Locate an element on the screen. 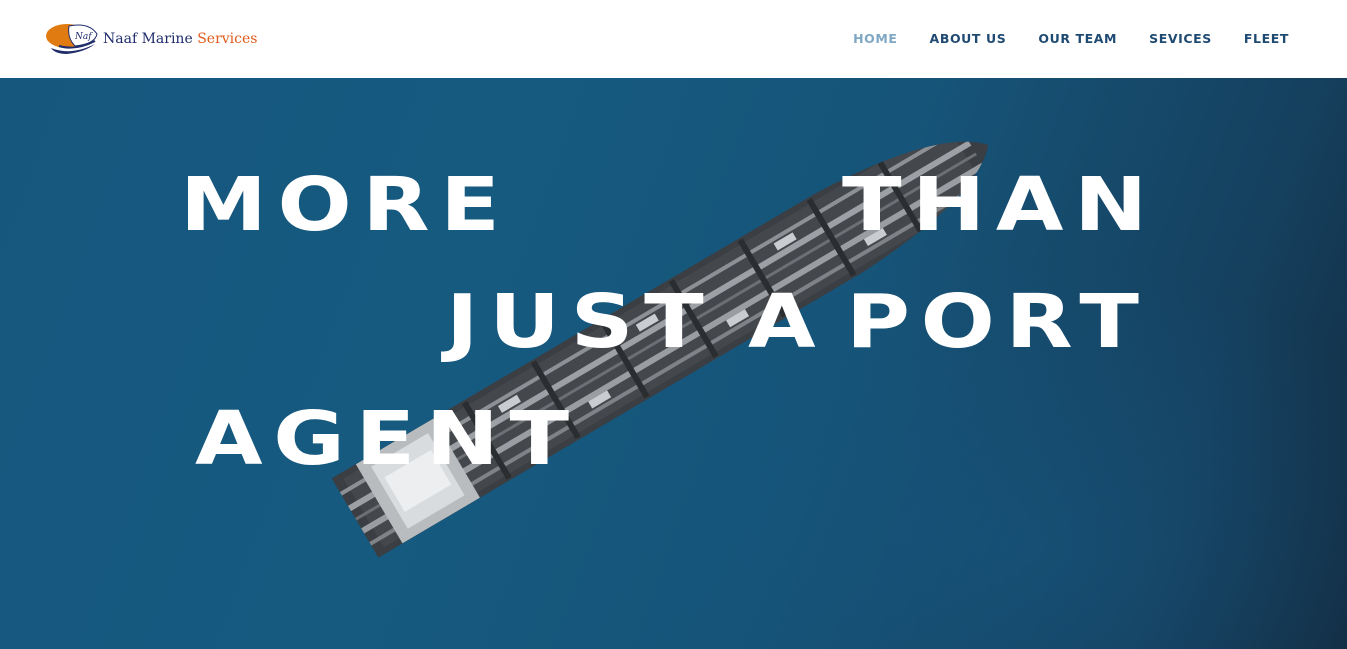 This screenshot has width=1347, height=649. main-nav: HOME ABOUT US OUR TEAM SEVICES FLEET is located at coordinates (1071, 38).